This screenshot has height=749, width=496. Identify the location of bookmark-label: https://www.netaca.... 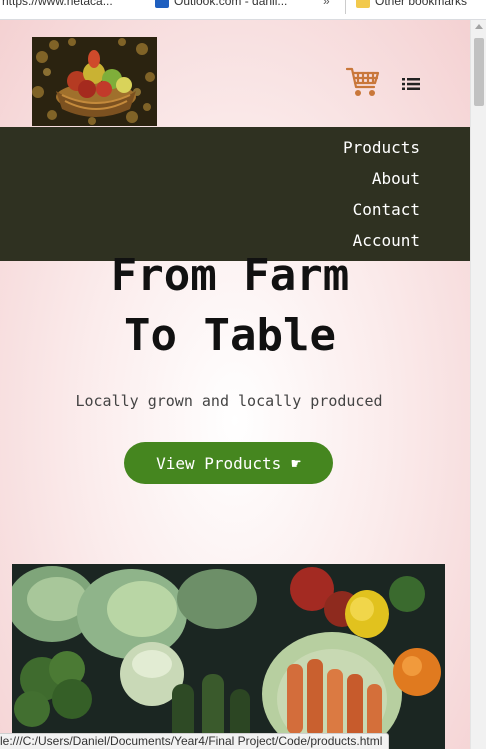
(57, 4).